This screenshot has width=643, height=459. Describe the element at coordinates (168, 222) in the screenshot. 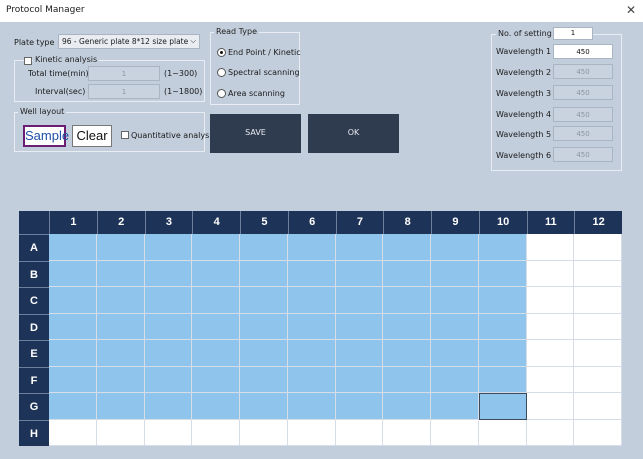

I see `column-header: 3` at that location.